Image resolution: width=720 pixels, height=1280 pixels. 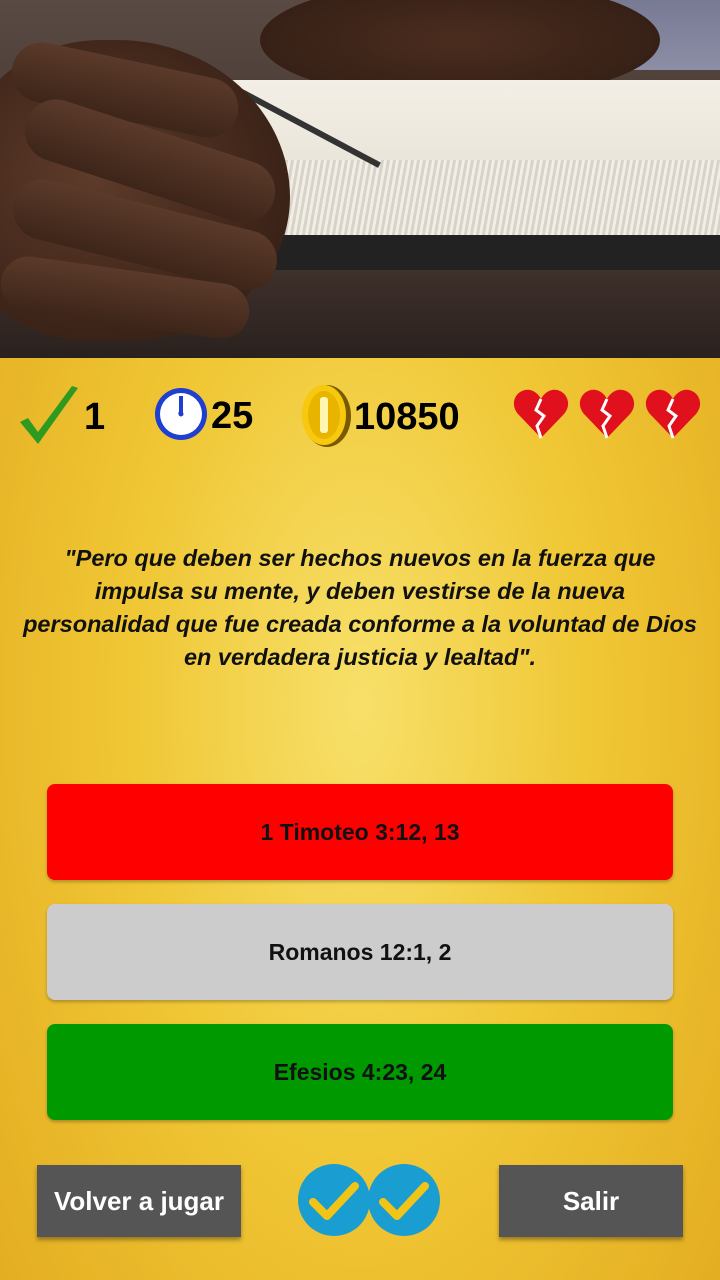 I want to click on photo-book-cover, so click(x=478, y=255).